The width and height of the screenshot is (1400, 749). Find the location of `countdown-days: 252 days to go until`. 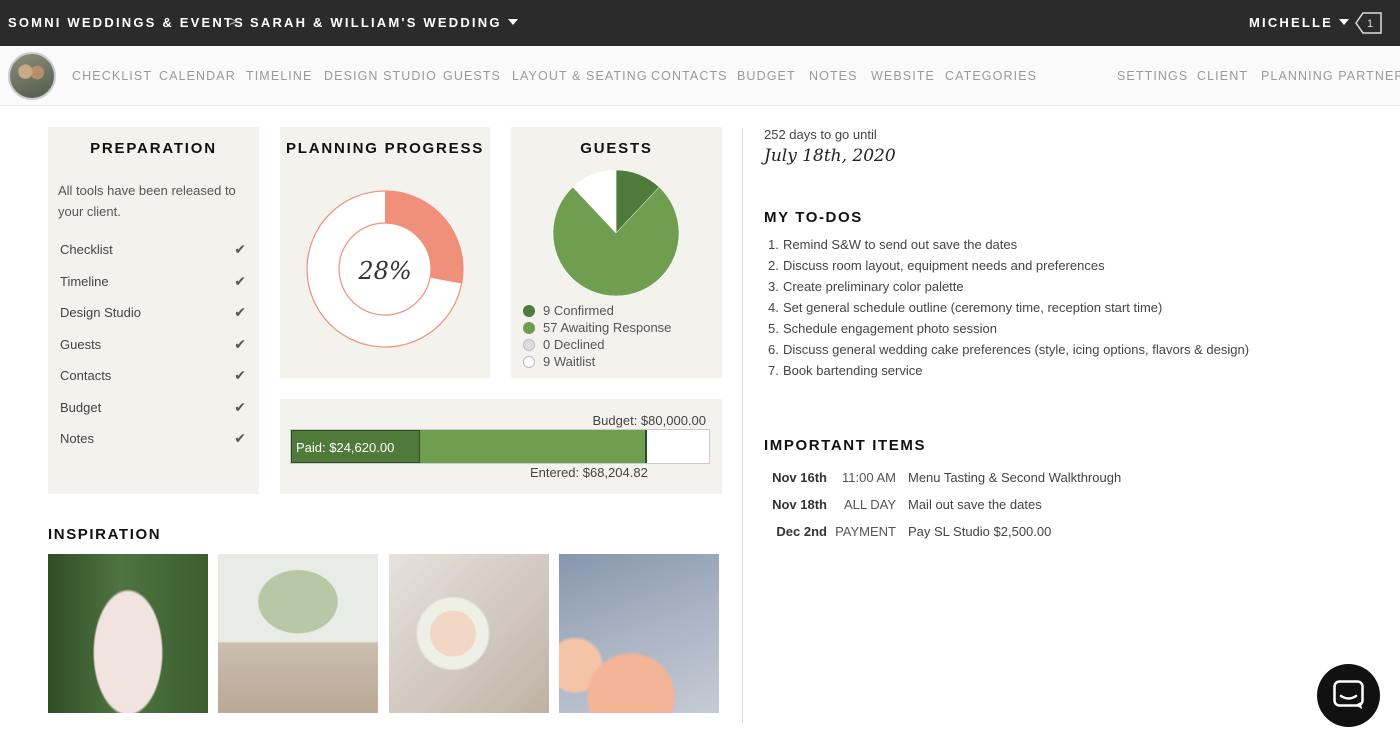

countdown-days: 252 days to go until is located at coordinates (820, 134).